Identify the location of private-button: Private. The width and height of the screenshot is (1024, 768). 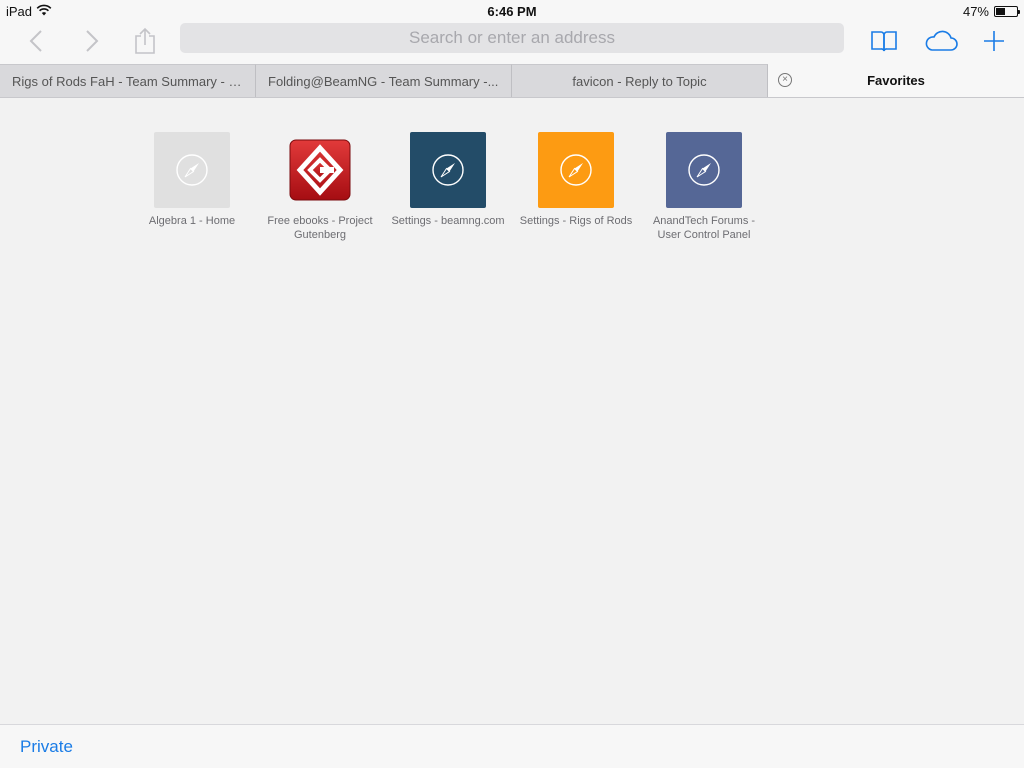
(46, 747).